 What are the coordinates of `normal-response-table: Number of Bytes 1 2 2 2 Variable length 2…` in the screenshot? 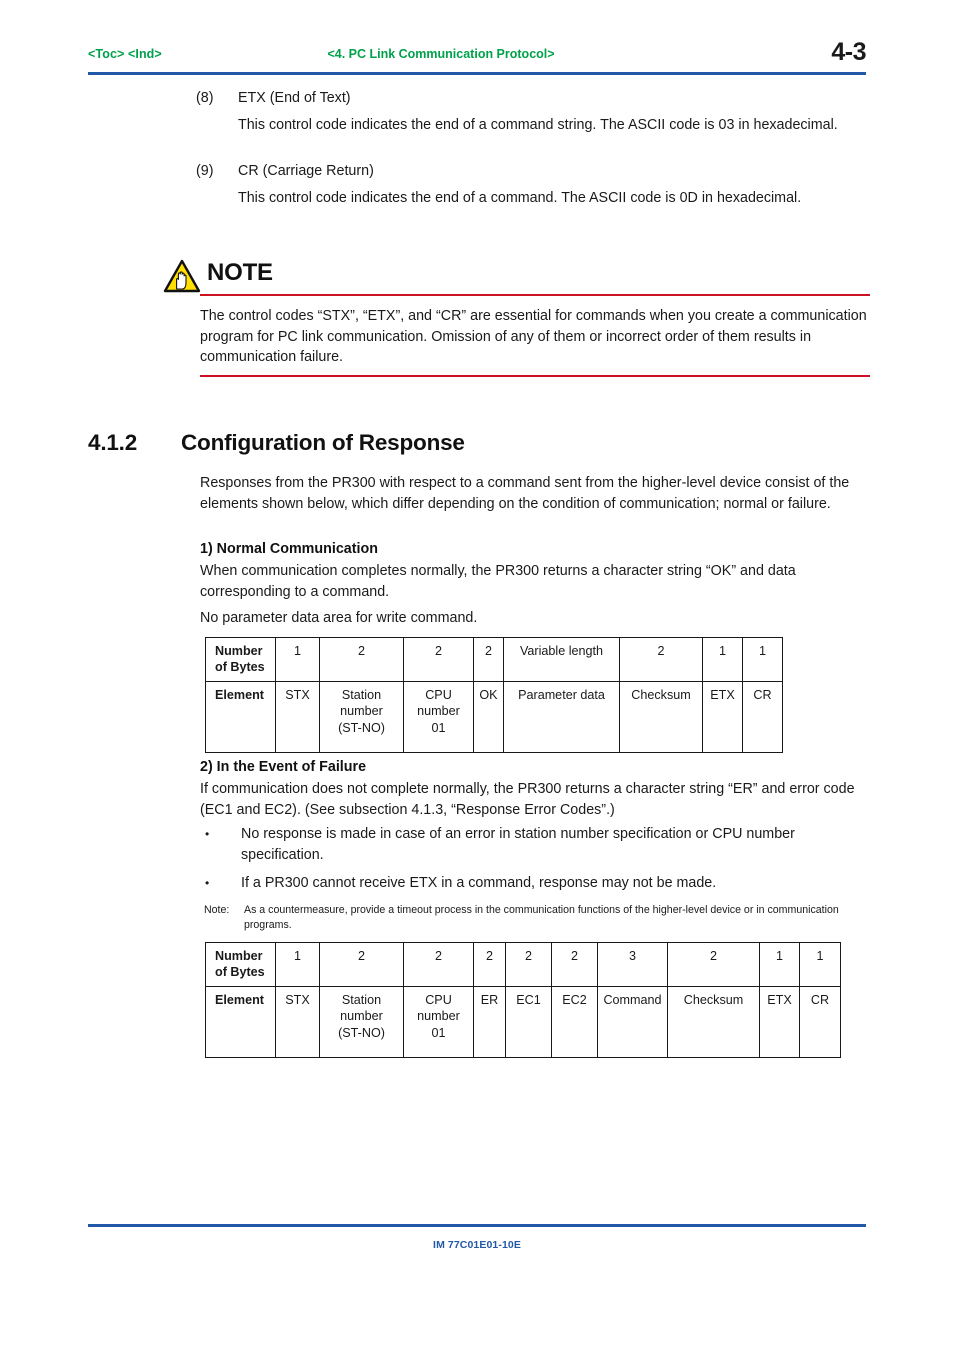 It's located at (494, 695).